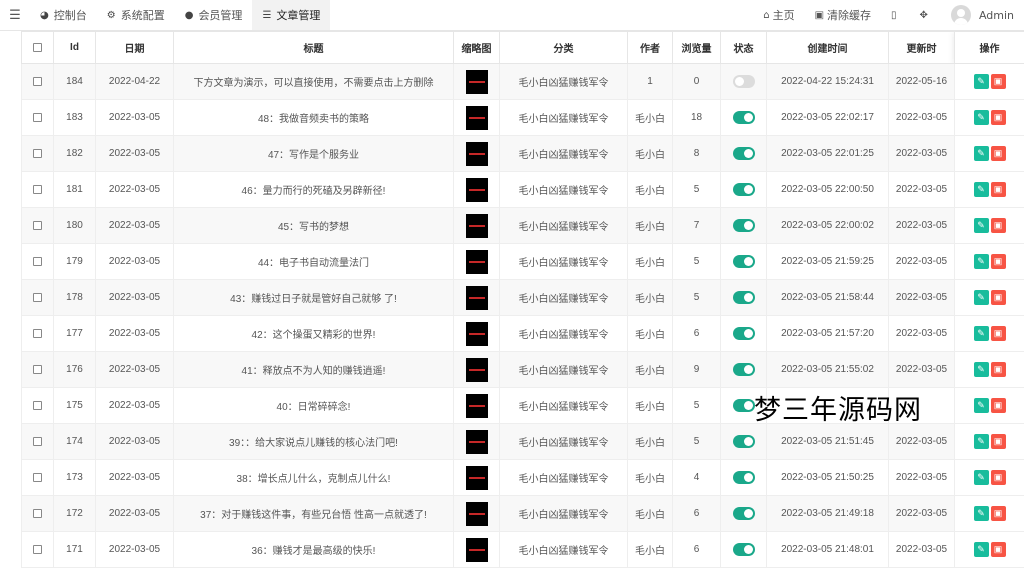  Describe the element at coordinates (895, 15) in the screenshot. I see `translate-button: ▯` at that location.